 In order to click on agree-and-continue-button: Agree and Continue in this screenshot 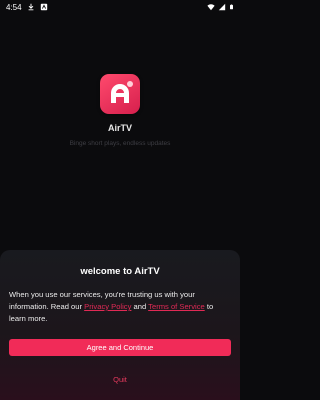, I will do `click(120, 347)`.